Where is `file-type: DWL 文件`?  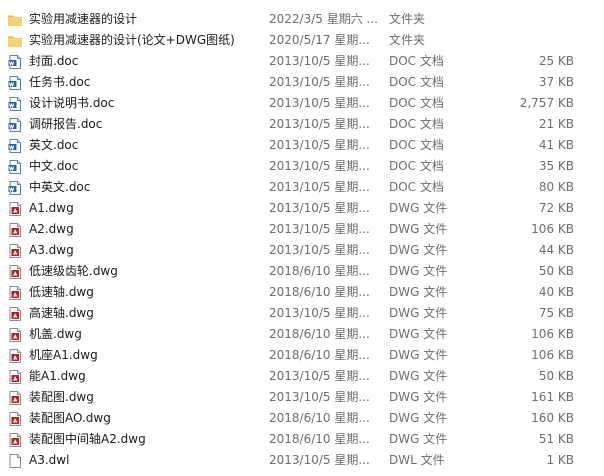
file-type: DWL 文件 is located at coordinates (417, 460).